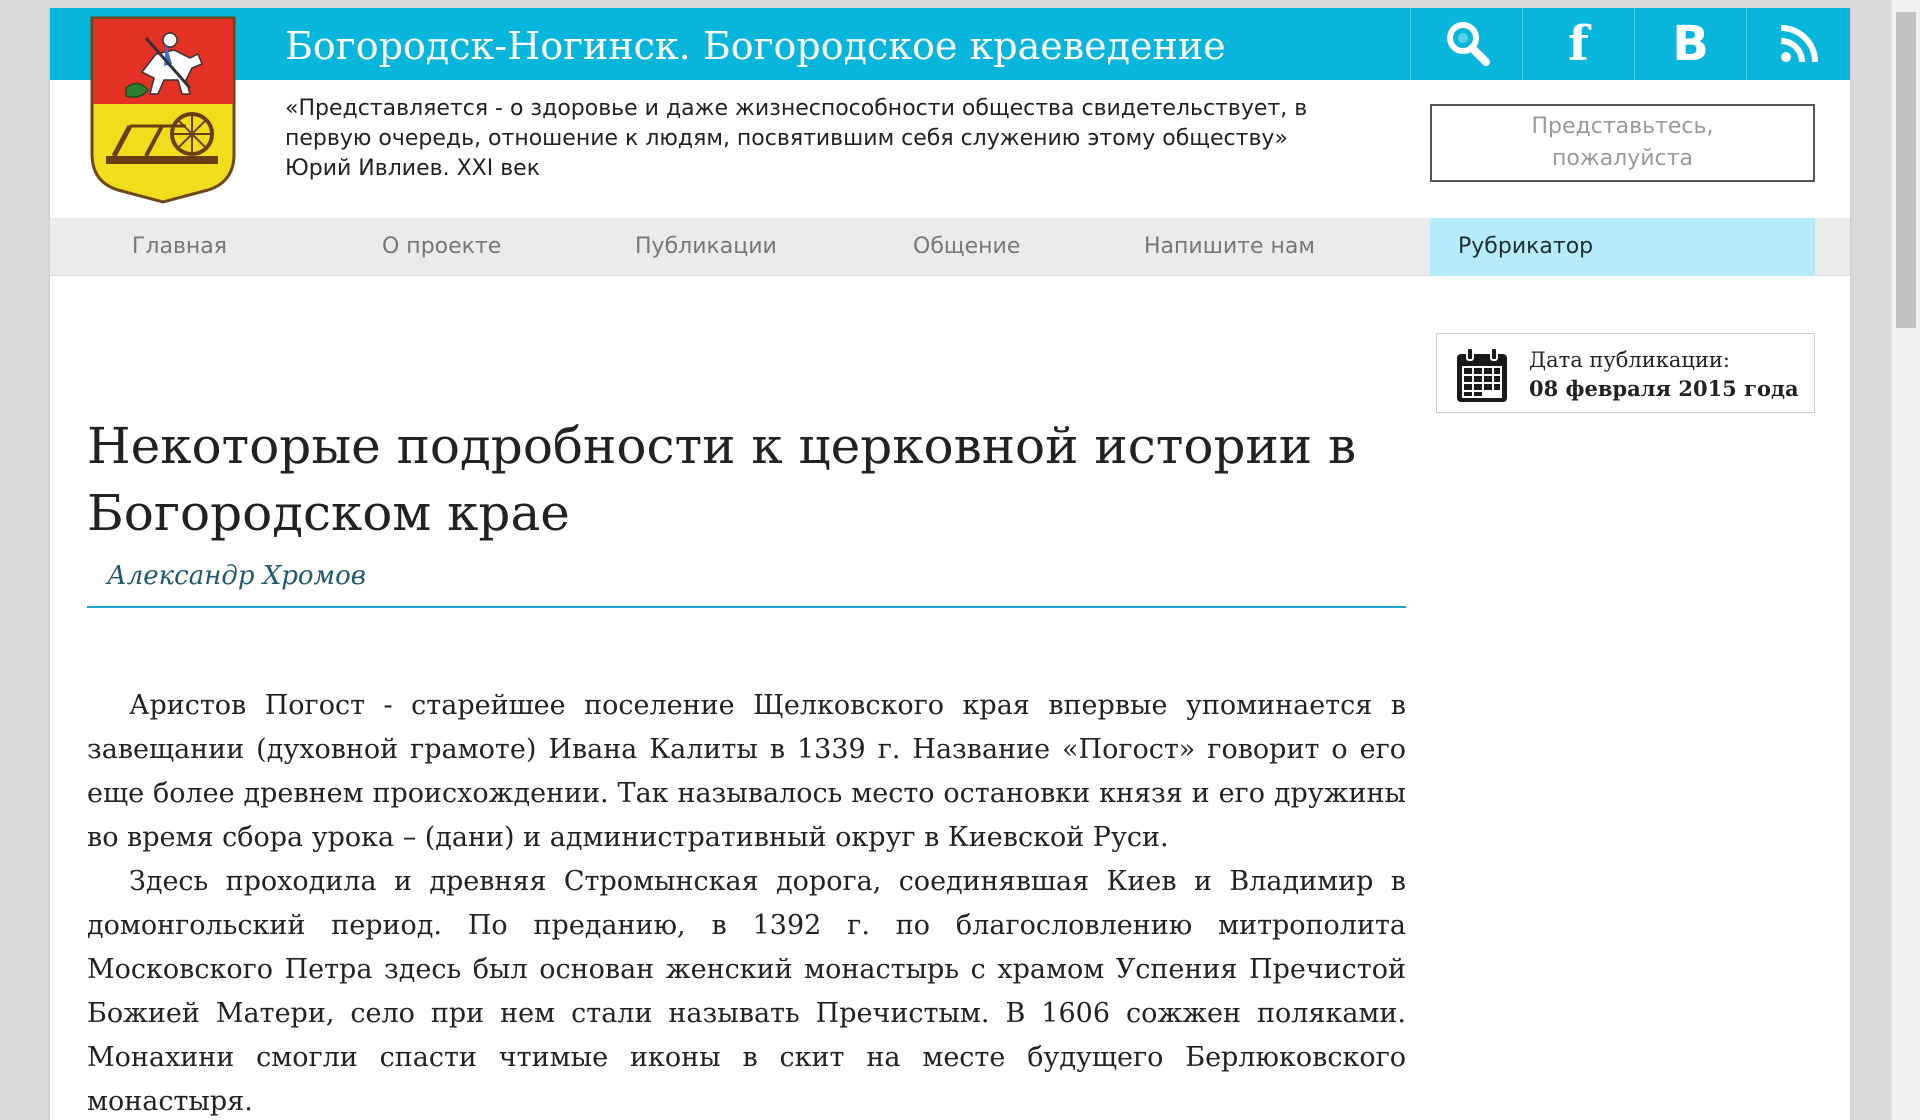  What do you see at coordinates (1482, 374) in the screenshot?
I see `calendar-icon` at bounding box center [1482, 374].